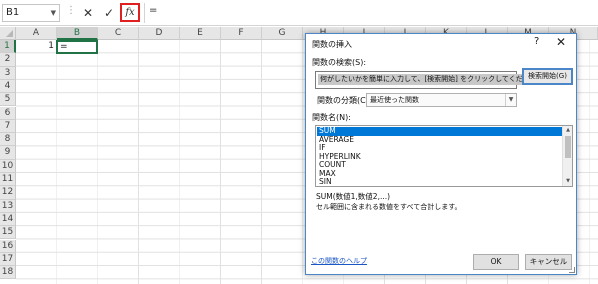 The image size is (598, 284). I want to click on column-header-c: C, so click(118, 33).